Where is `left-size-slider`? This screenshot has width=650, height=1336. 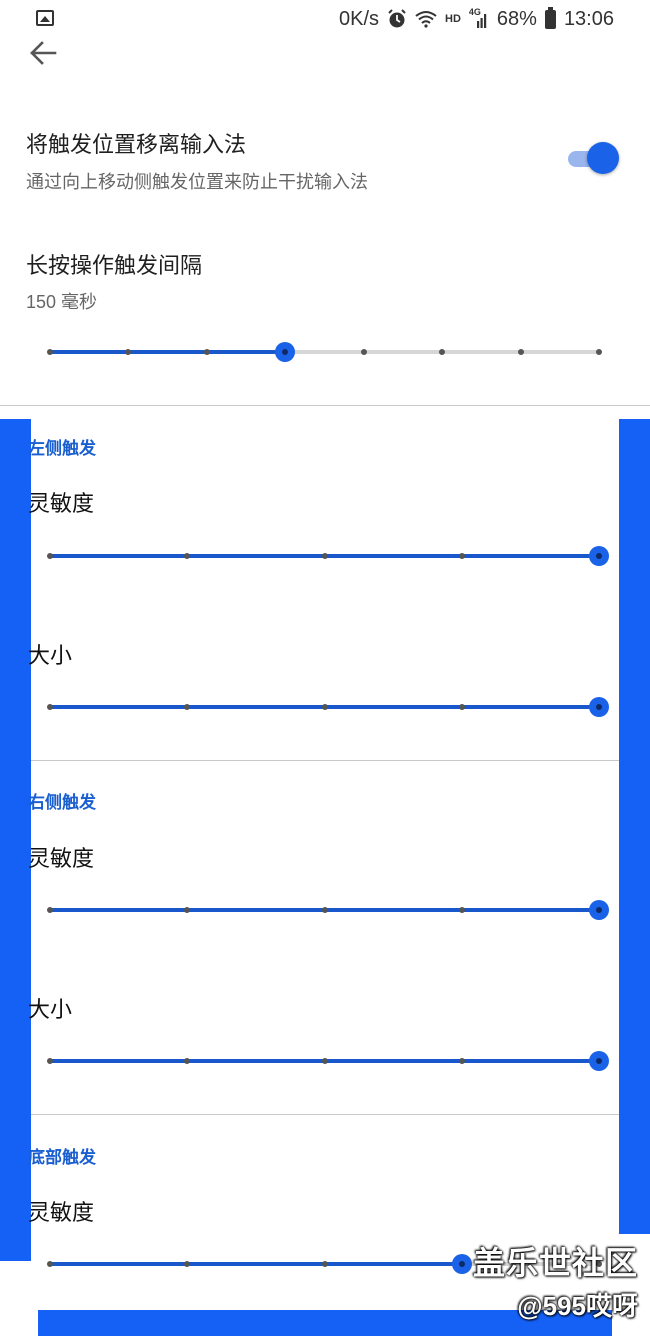 left-size-slider is located at coordinates (328, 707).